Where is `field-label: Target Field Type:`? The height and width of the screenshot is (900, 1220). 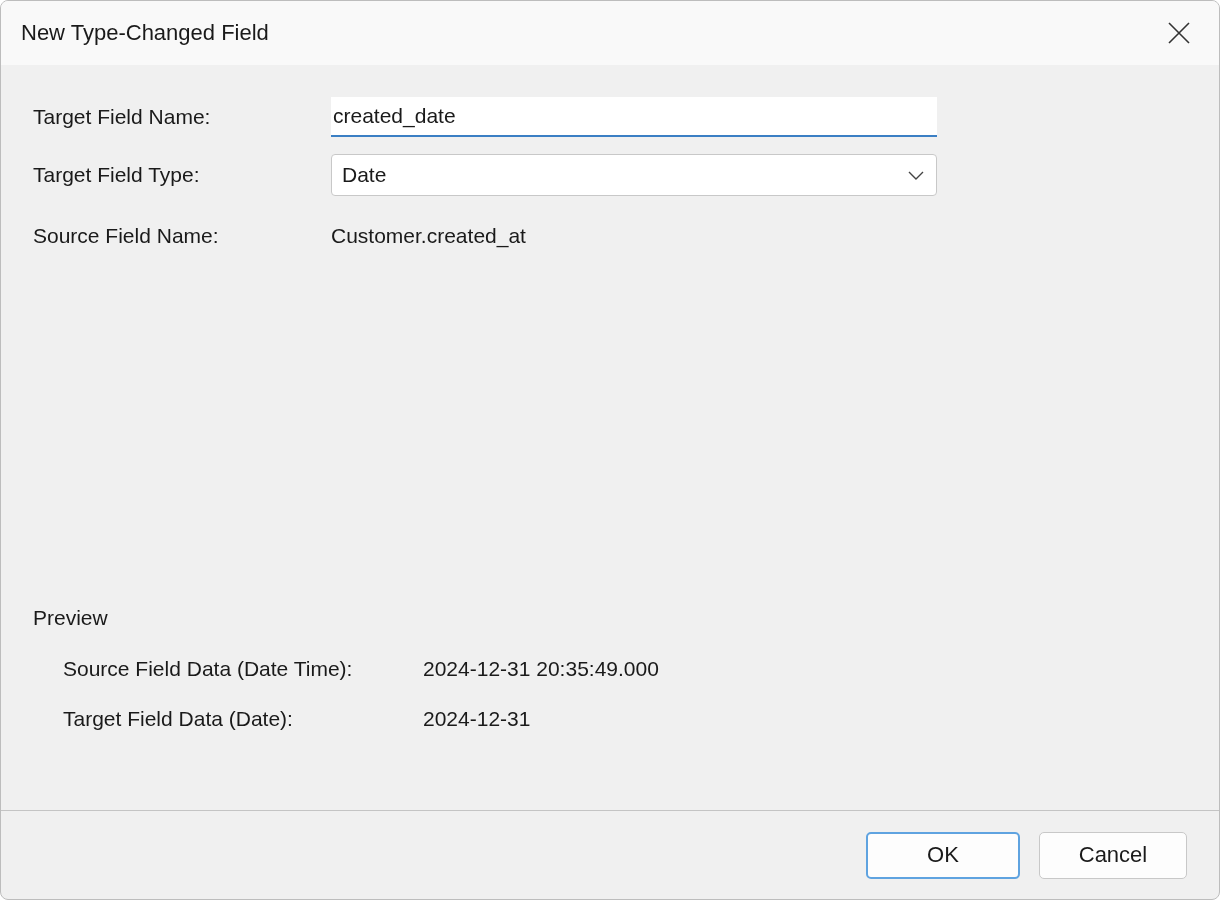
field-label: Target Field Type: is located at coordinates (117, 175).